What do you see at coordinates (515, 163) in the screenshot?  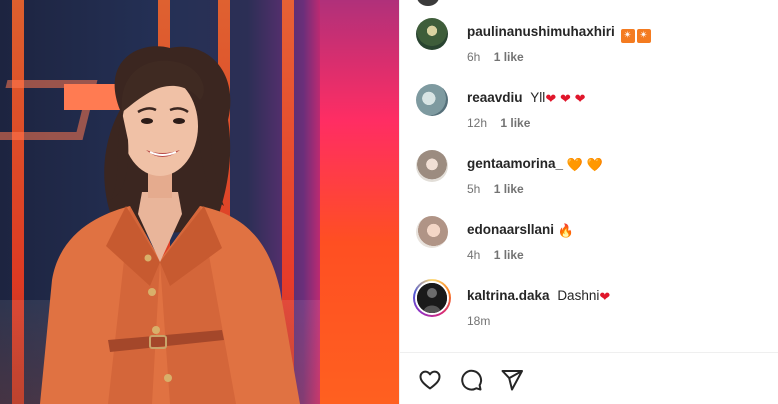 I see `comment-username: gentaamorina_` at bounding box center [515, 163].